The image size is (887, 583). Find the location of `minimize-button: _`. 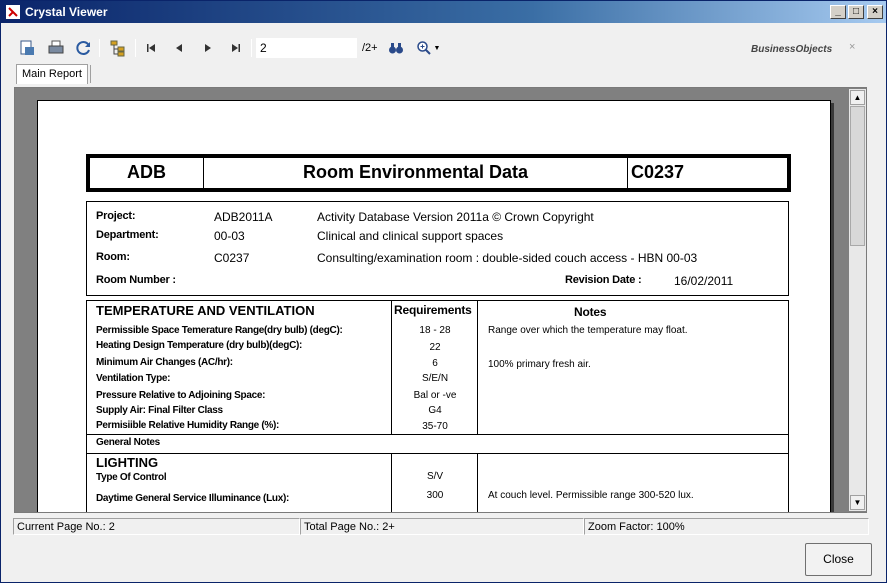

minimize-button: _ is located at coordinates (838, 12).